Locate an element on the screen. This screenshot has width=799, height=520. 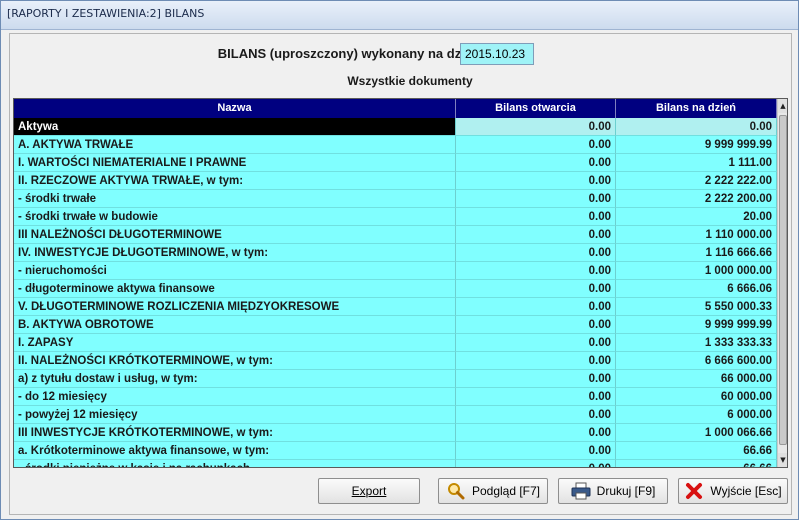
cell-name: I. ZAPASY is located at coordinates (235, 343).